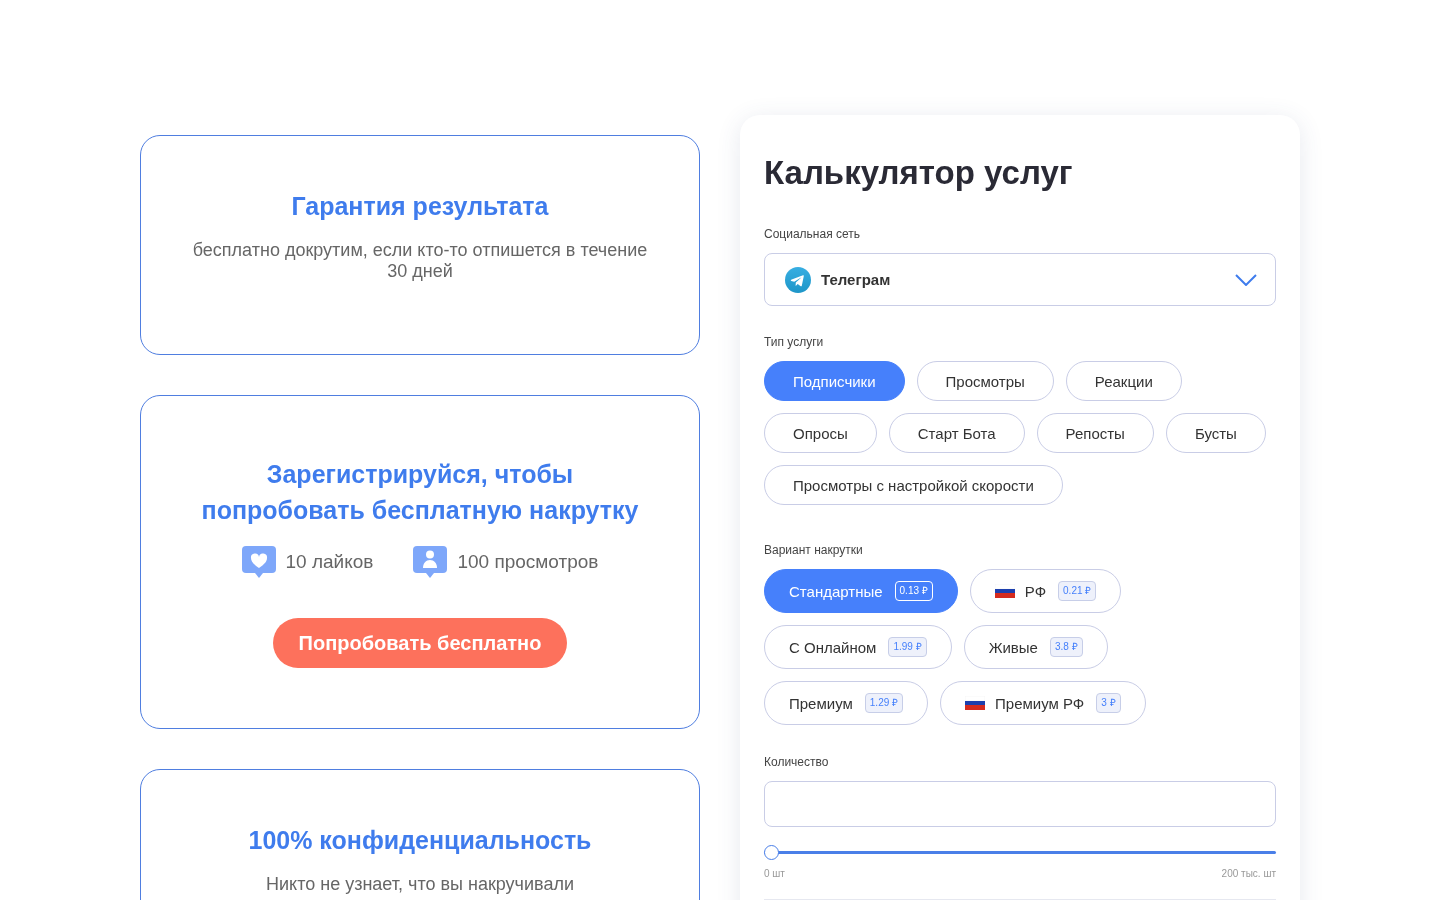  What do you see at coordinates (1123, 381) in the screenshot?
I see `service-type-option: Реакции` at bounding box center [1123, 381].